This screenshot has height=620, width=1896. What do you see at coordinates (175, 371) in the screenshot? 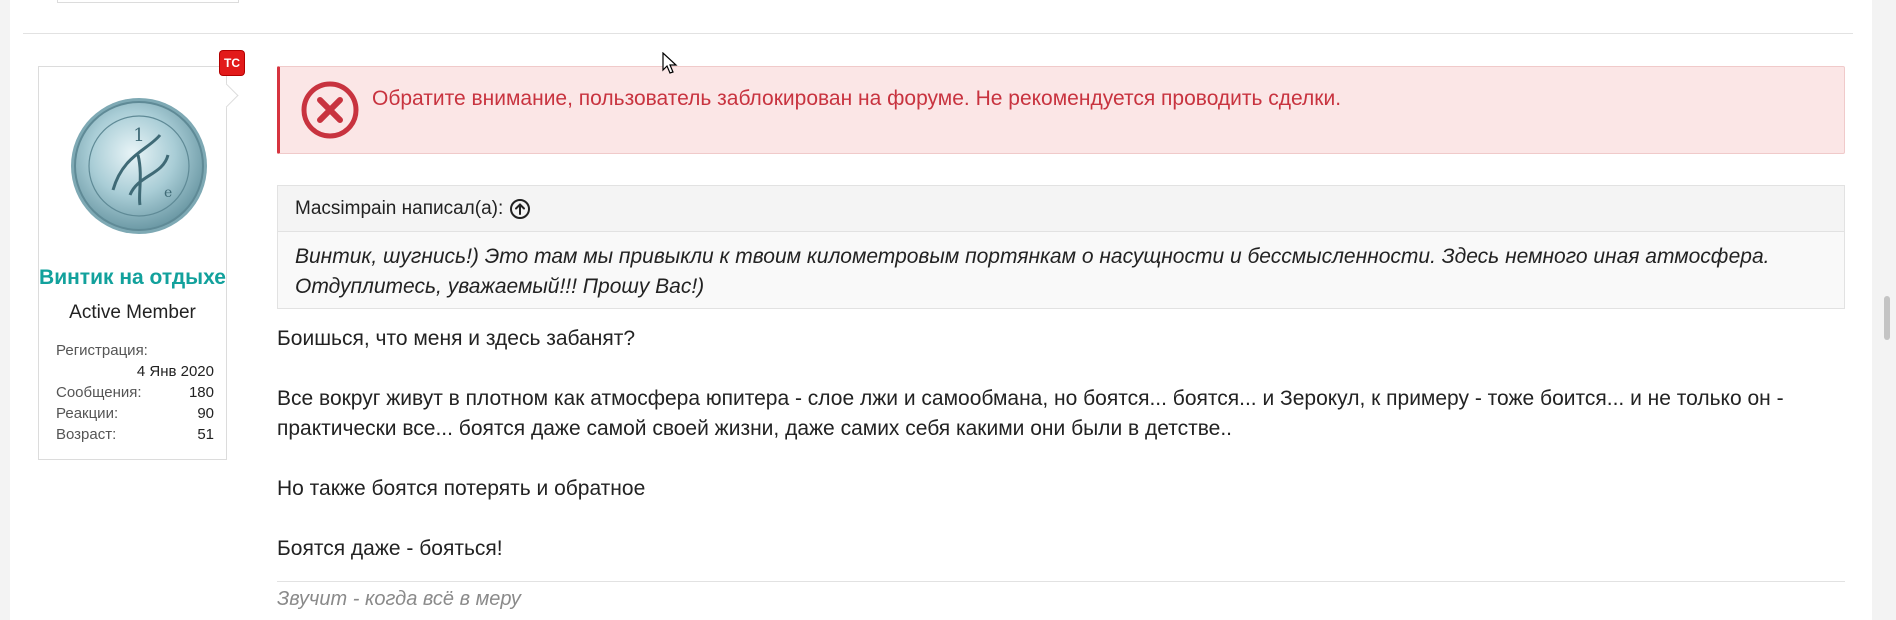
I see `registration-value: 4 Янв 2020` at bounding box center [175, 371].